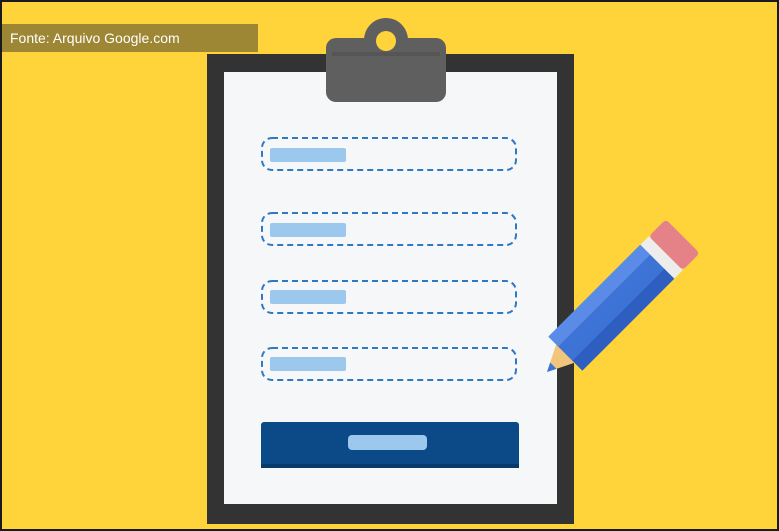 The height and width of the screenshot is (531, 779). Describe the element at coordinates (387, 442) in the screenshot. I see `submit-button-label-bar` at that location.